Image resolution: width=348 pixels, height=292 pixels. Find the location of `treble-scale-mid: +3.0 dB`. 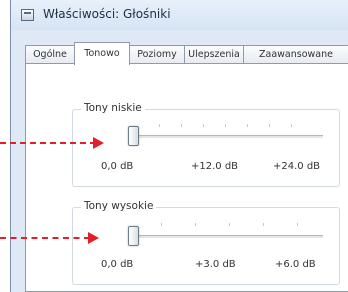

treble-scale-mid: +3.0 dB is located at coordinates (215, 264).